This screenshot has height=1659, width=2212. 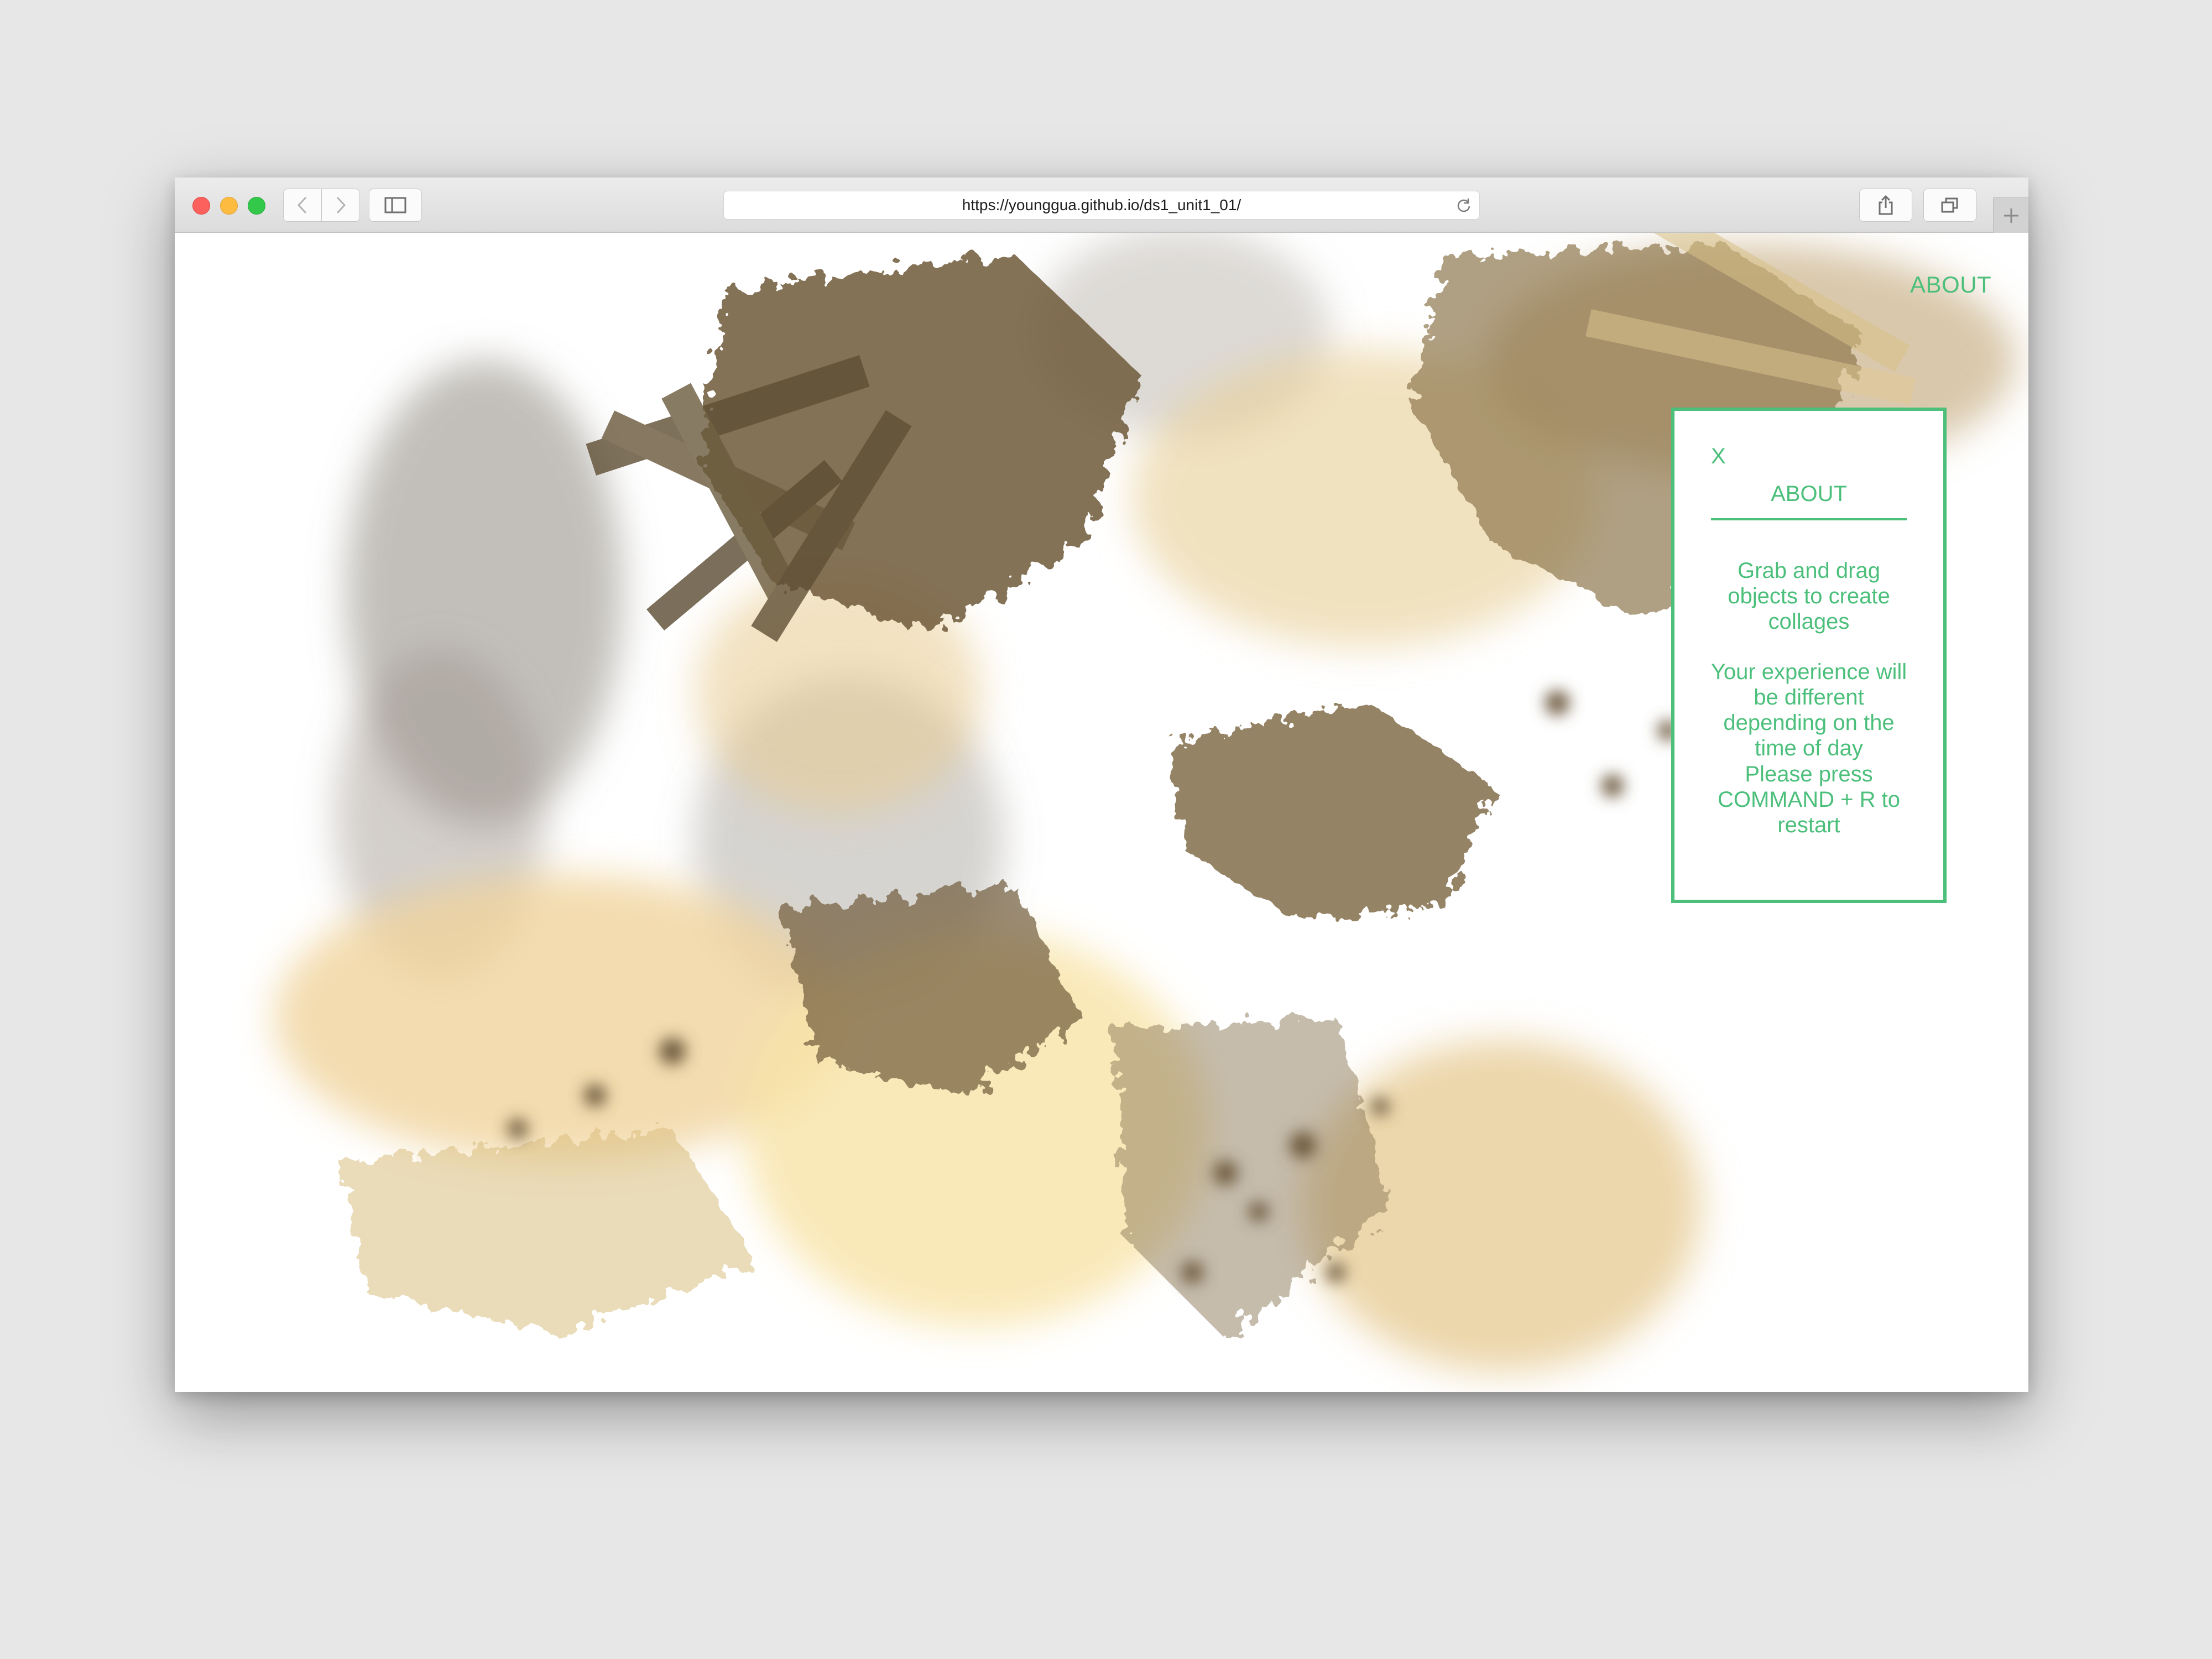 I want to click on share-icon, so click(x=1886, y=205).